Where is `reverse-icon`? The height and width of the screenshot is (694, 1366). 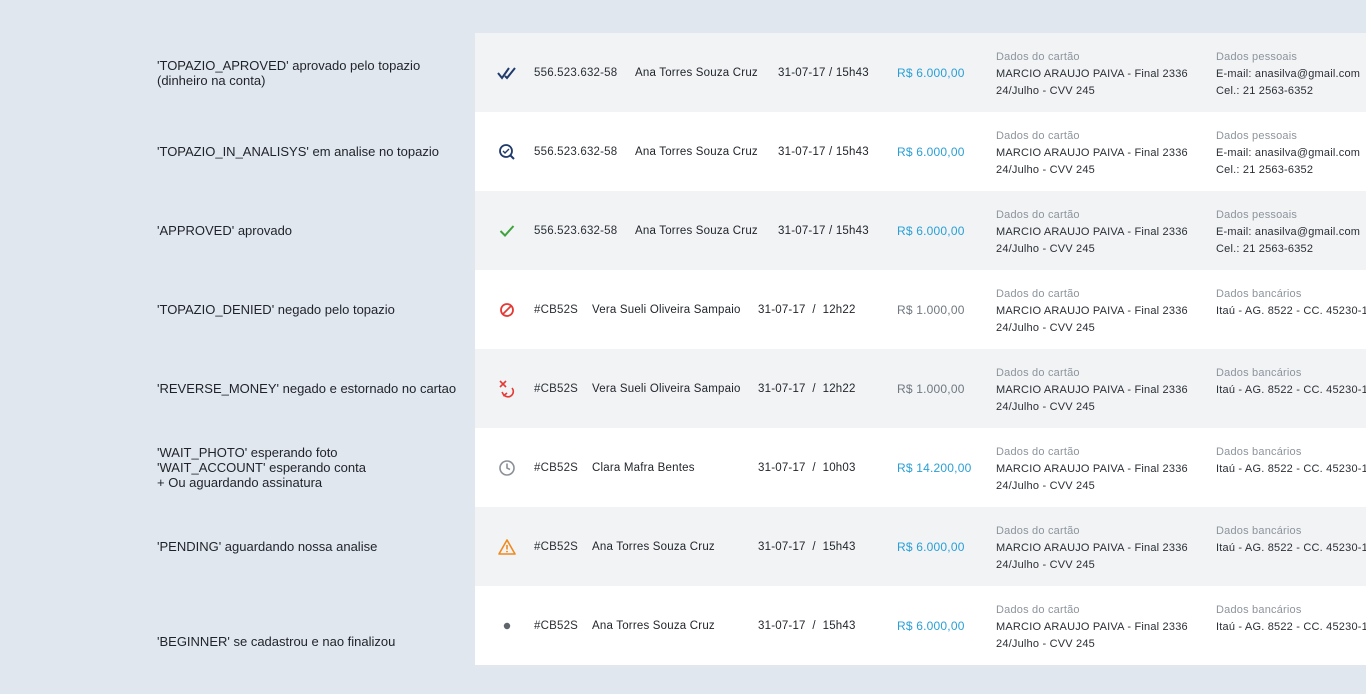
reverse-icon is located at coordinates (507, 389).